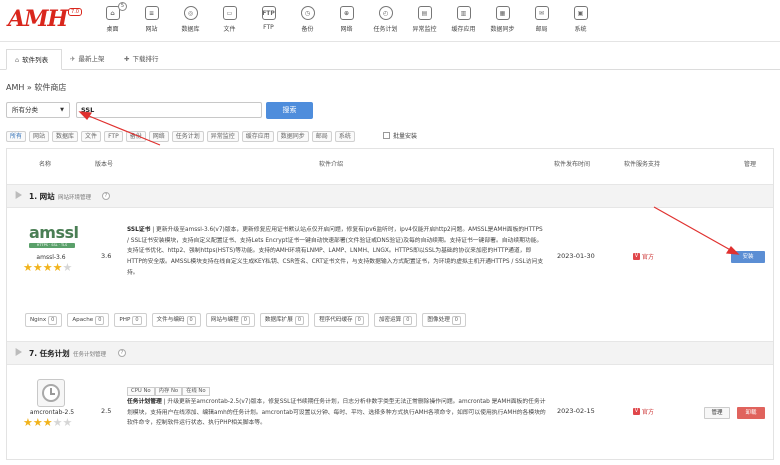 Image resolution: width=780 pixels, height=465 pixels. Describe the element at coordinates (390, 353) in the screenshot. I see `section-task: 7. 任务计划 任务计划管理 ?` at that location.